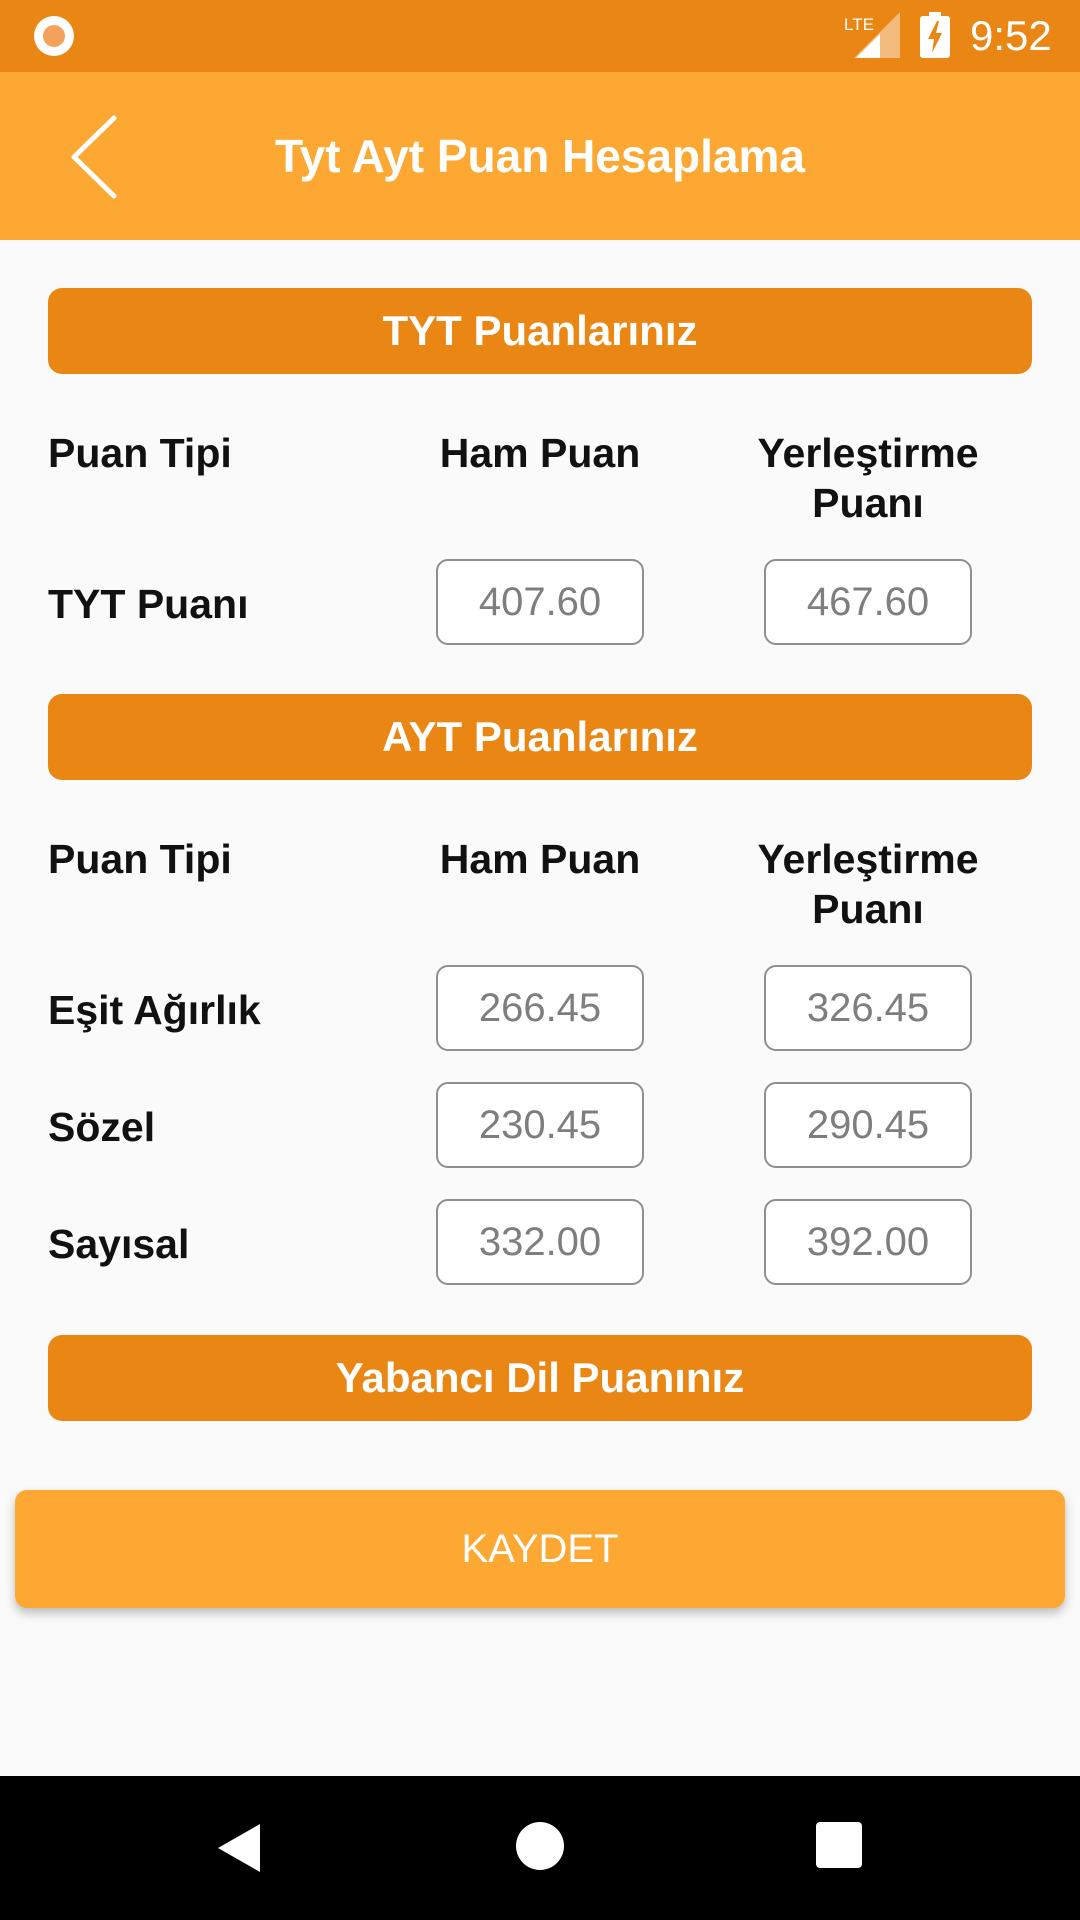 Image resolution: width=1080 pixels, height=1920 pixels. I want to click on svg-text: LTE, so click(859, 24).